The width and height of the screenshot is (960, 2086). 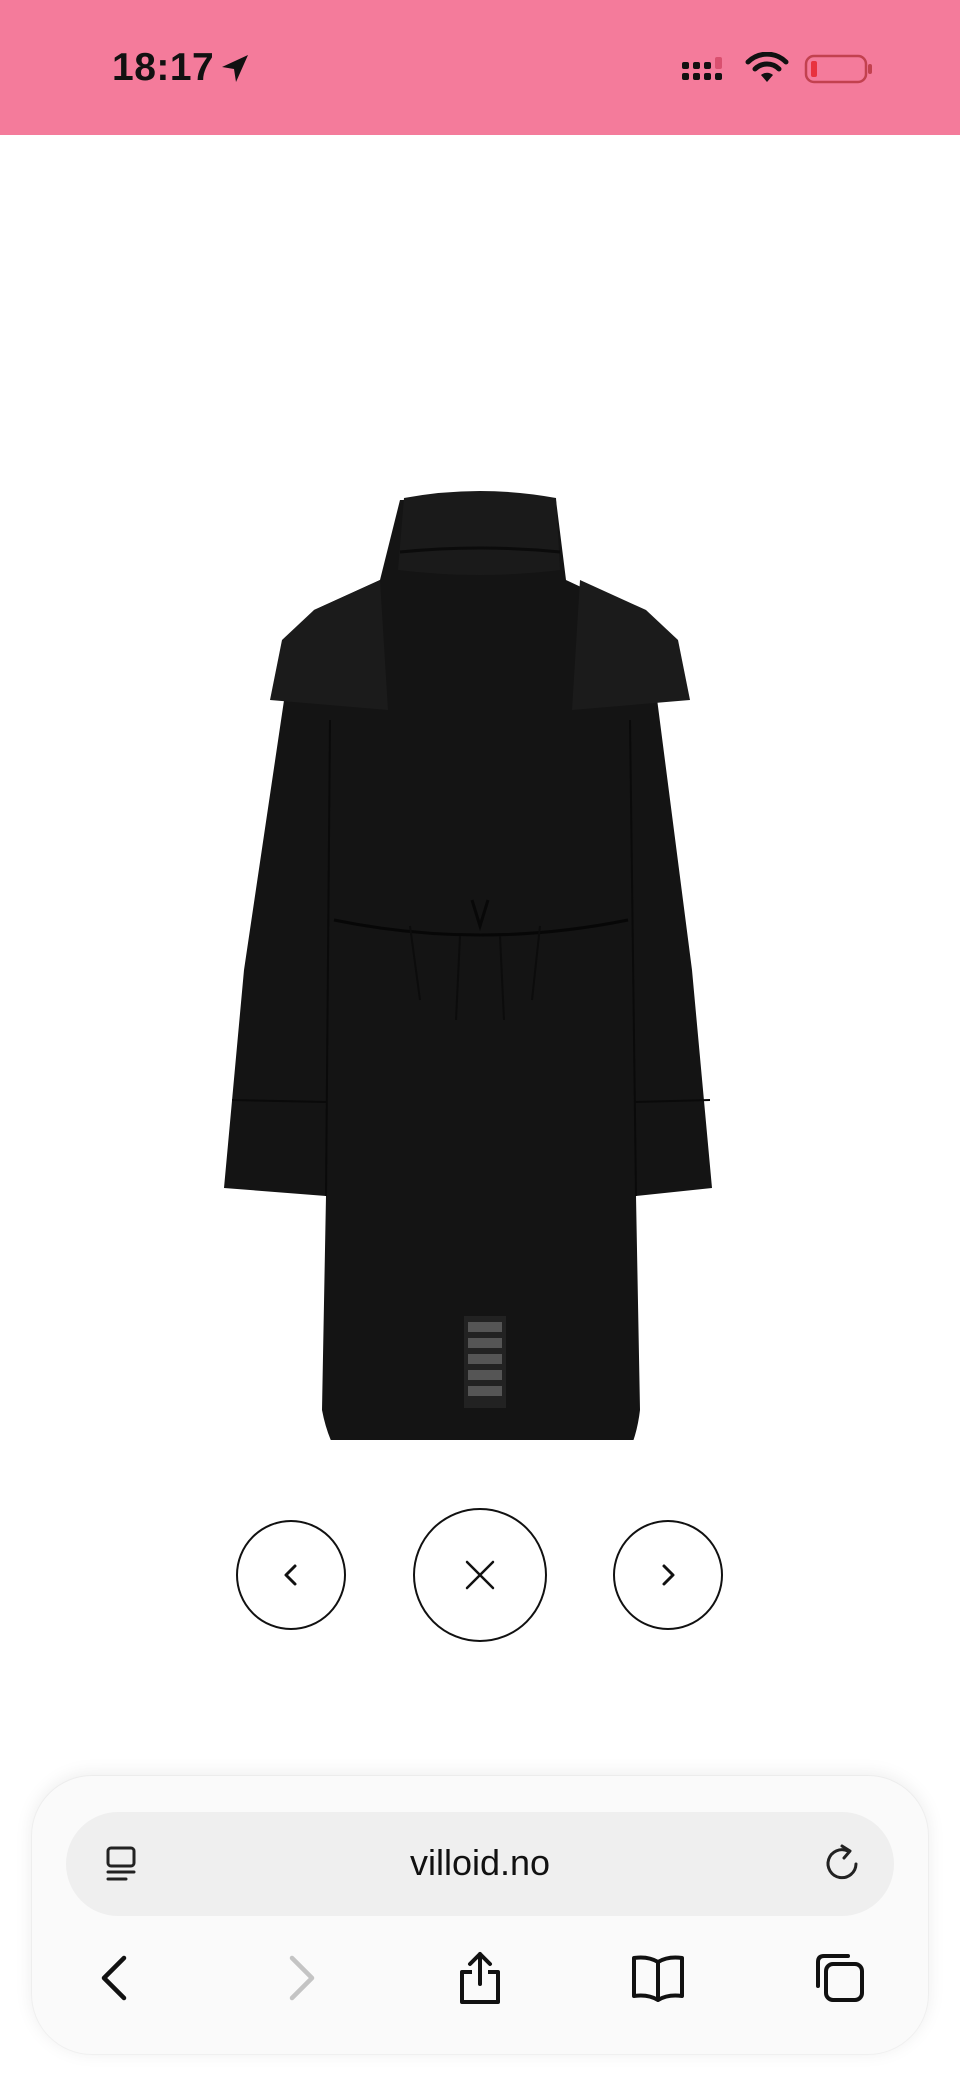 I want to click on previous-image-button, so click(x=291, y=1575).